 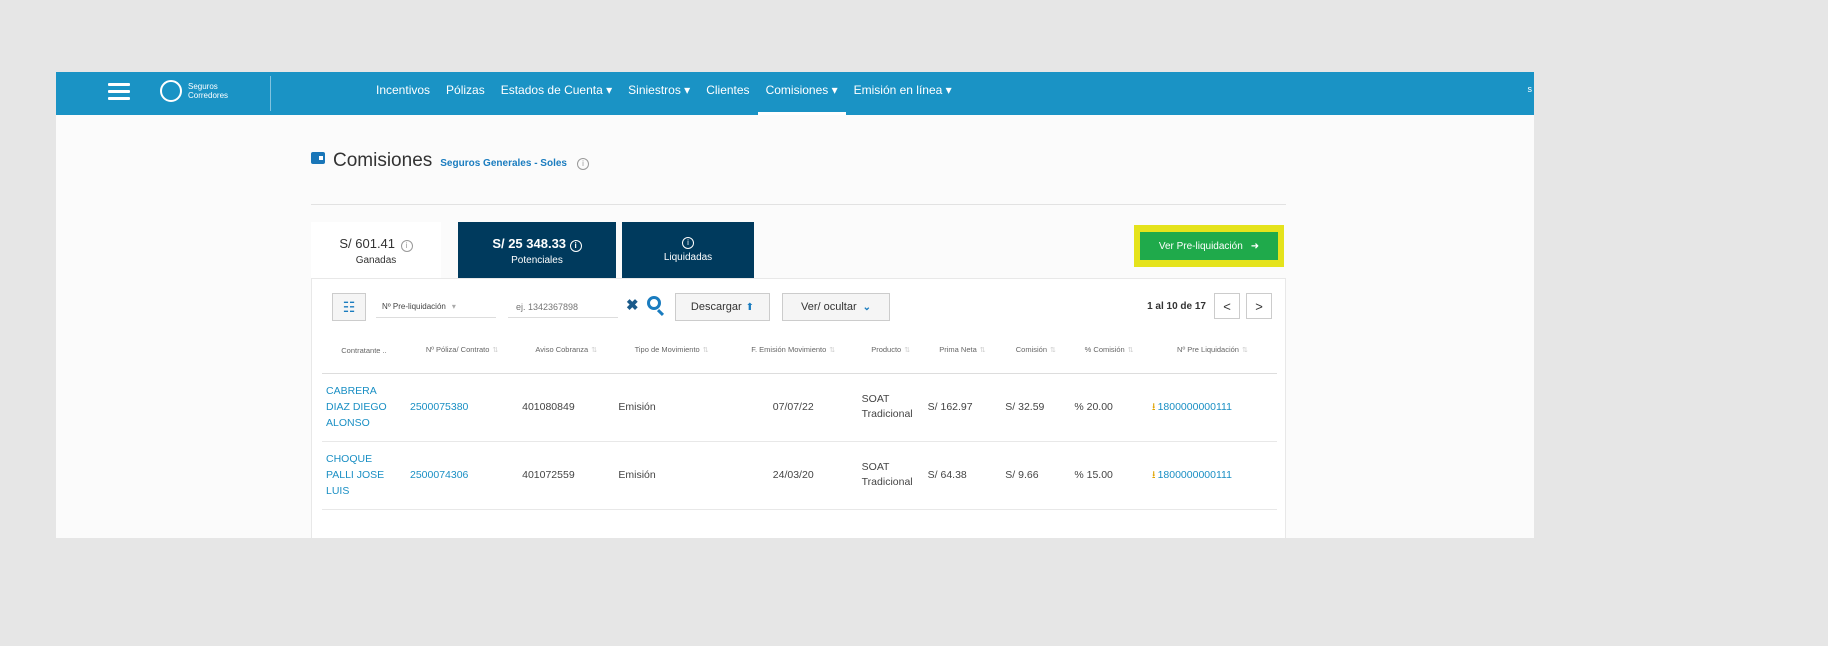 What do you see at coordinates (462, 475) in the screenshot?
I see `policy-link: 2500074306` at bounding box center [462, 475].